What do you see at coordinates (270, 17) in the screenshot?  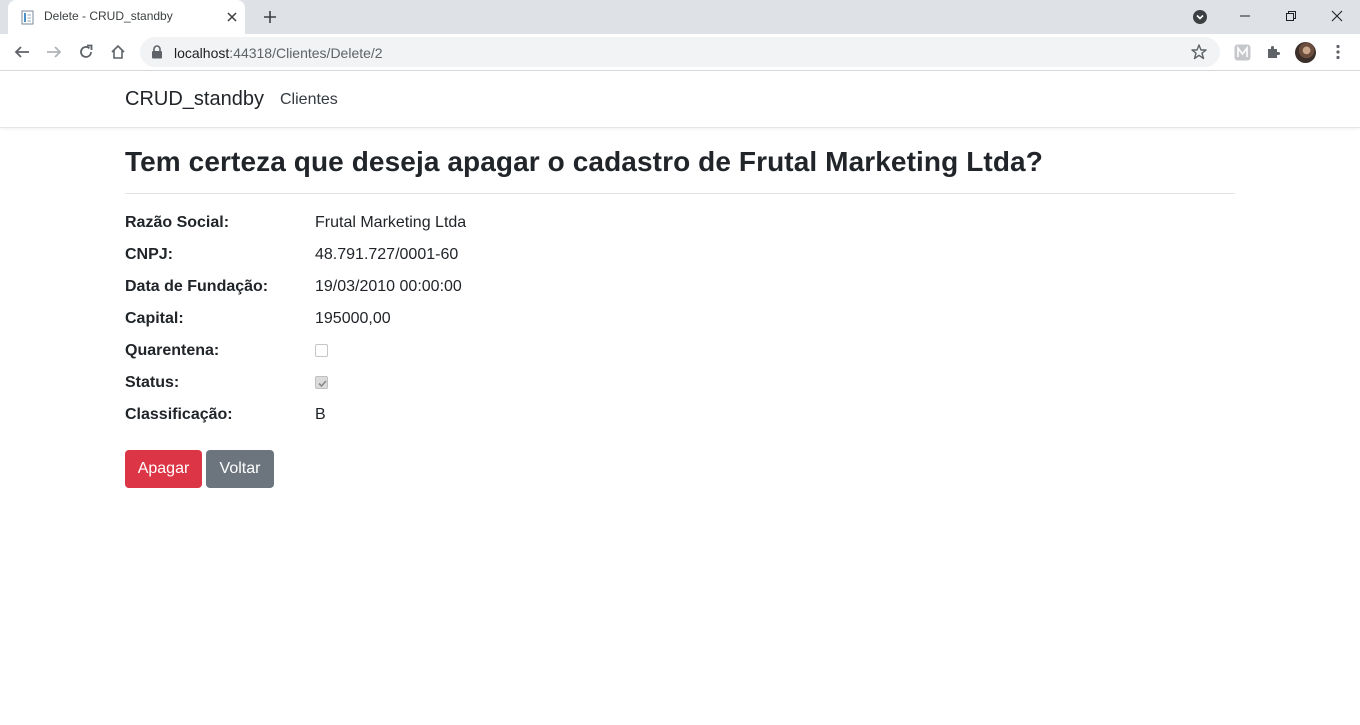 I see `new-tab-icon` at bounding box center [270, 17].